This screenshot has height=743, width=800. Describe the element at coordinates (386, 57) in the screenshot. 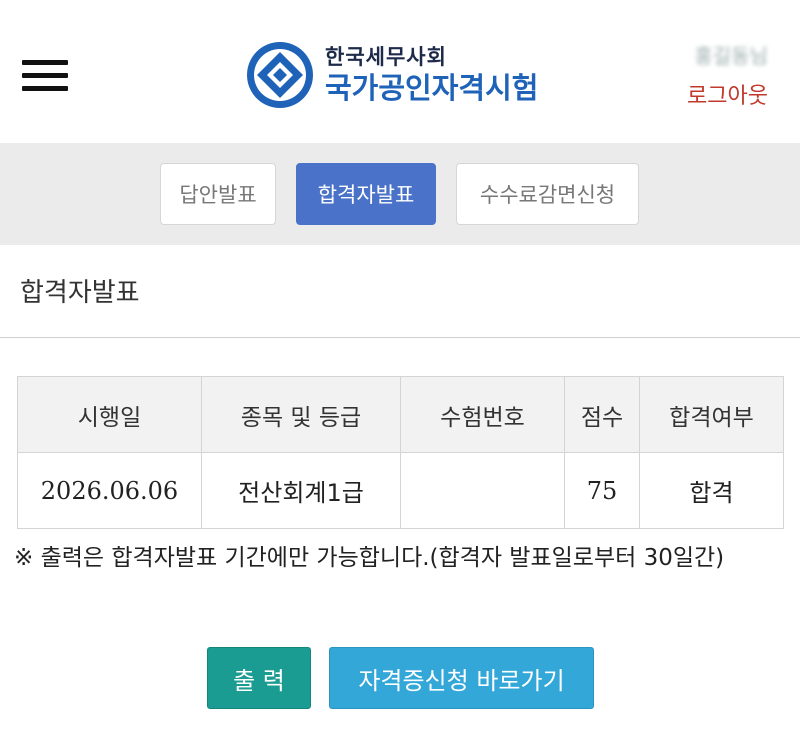

I see `logo-subtitle: 한국세무사회` at that location.